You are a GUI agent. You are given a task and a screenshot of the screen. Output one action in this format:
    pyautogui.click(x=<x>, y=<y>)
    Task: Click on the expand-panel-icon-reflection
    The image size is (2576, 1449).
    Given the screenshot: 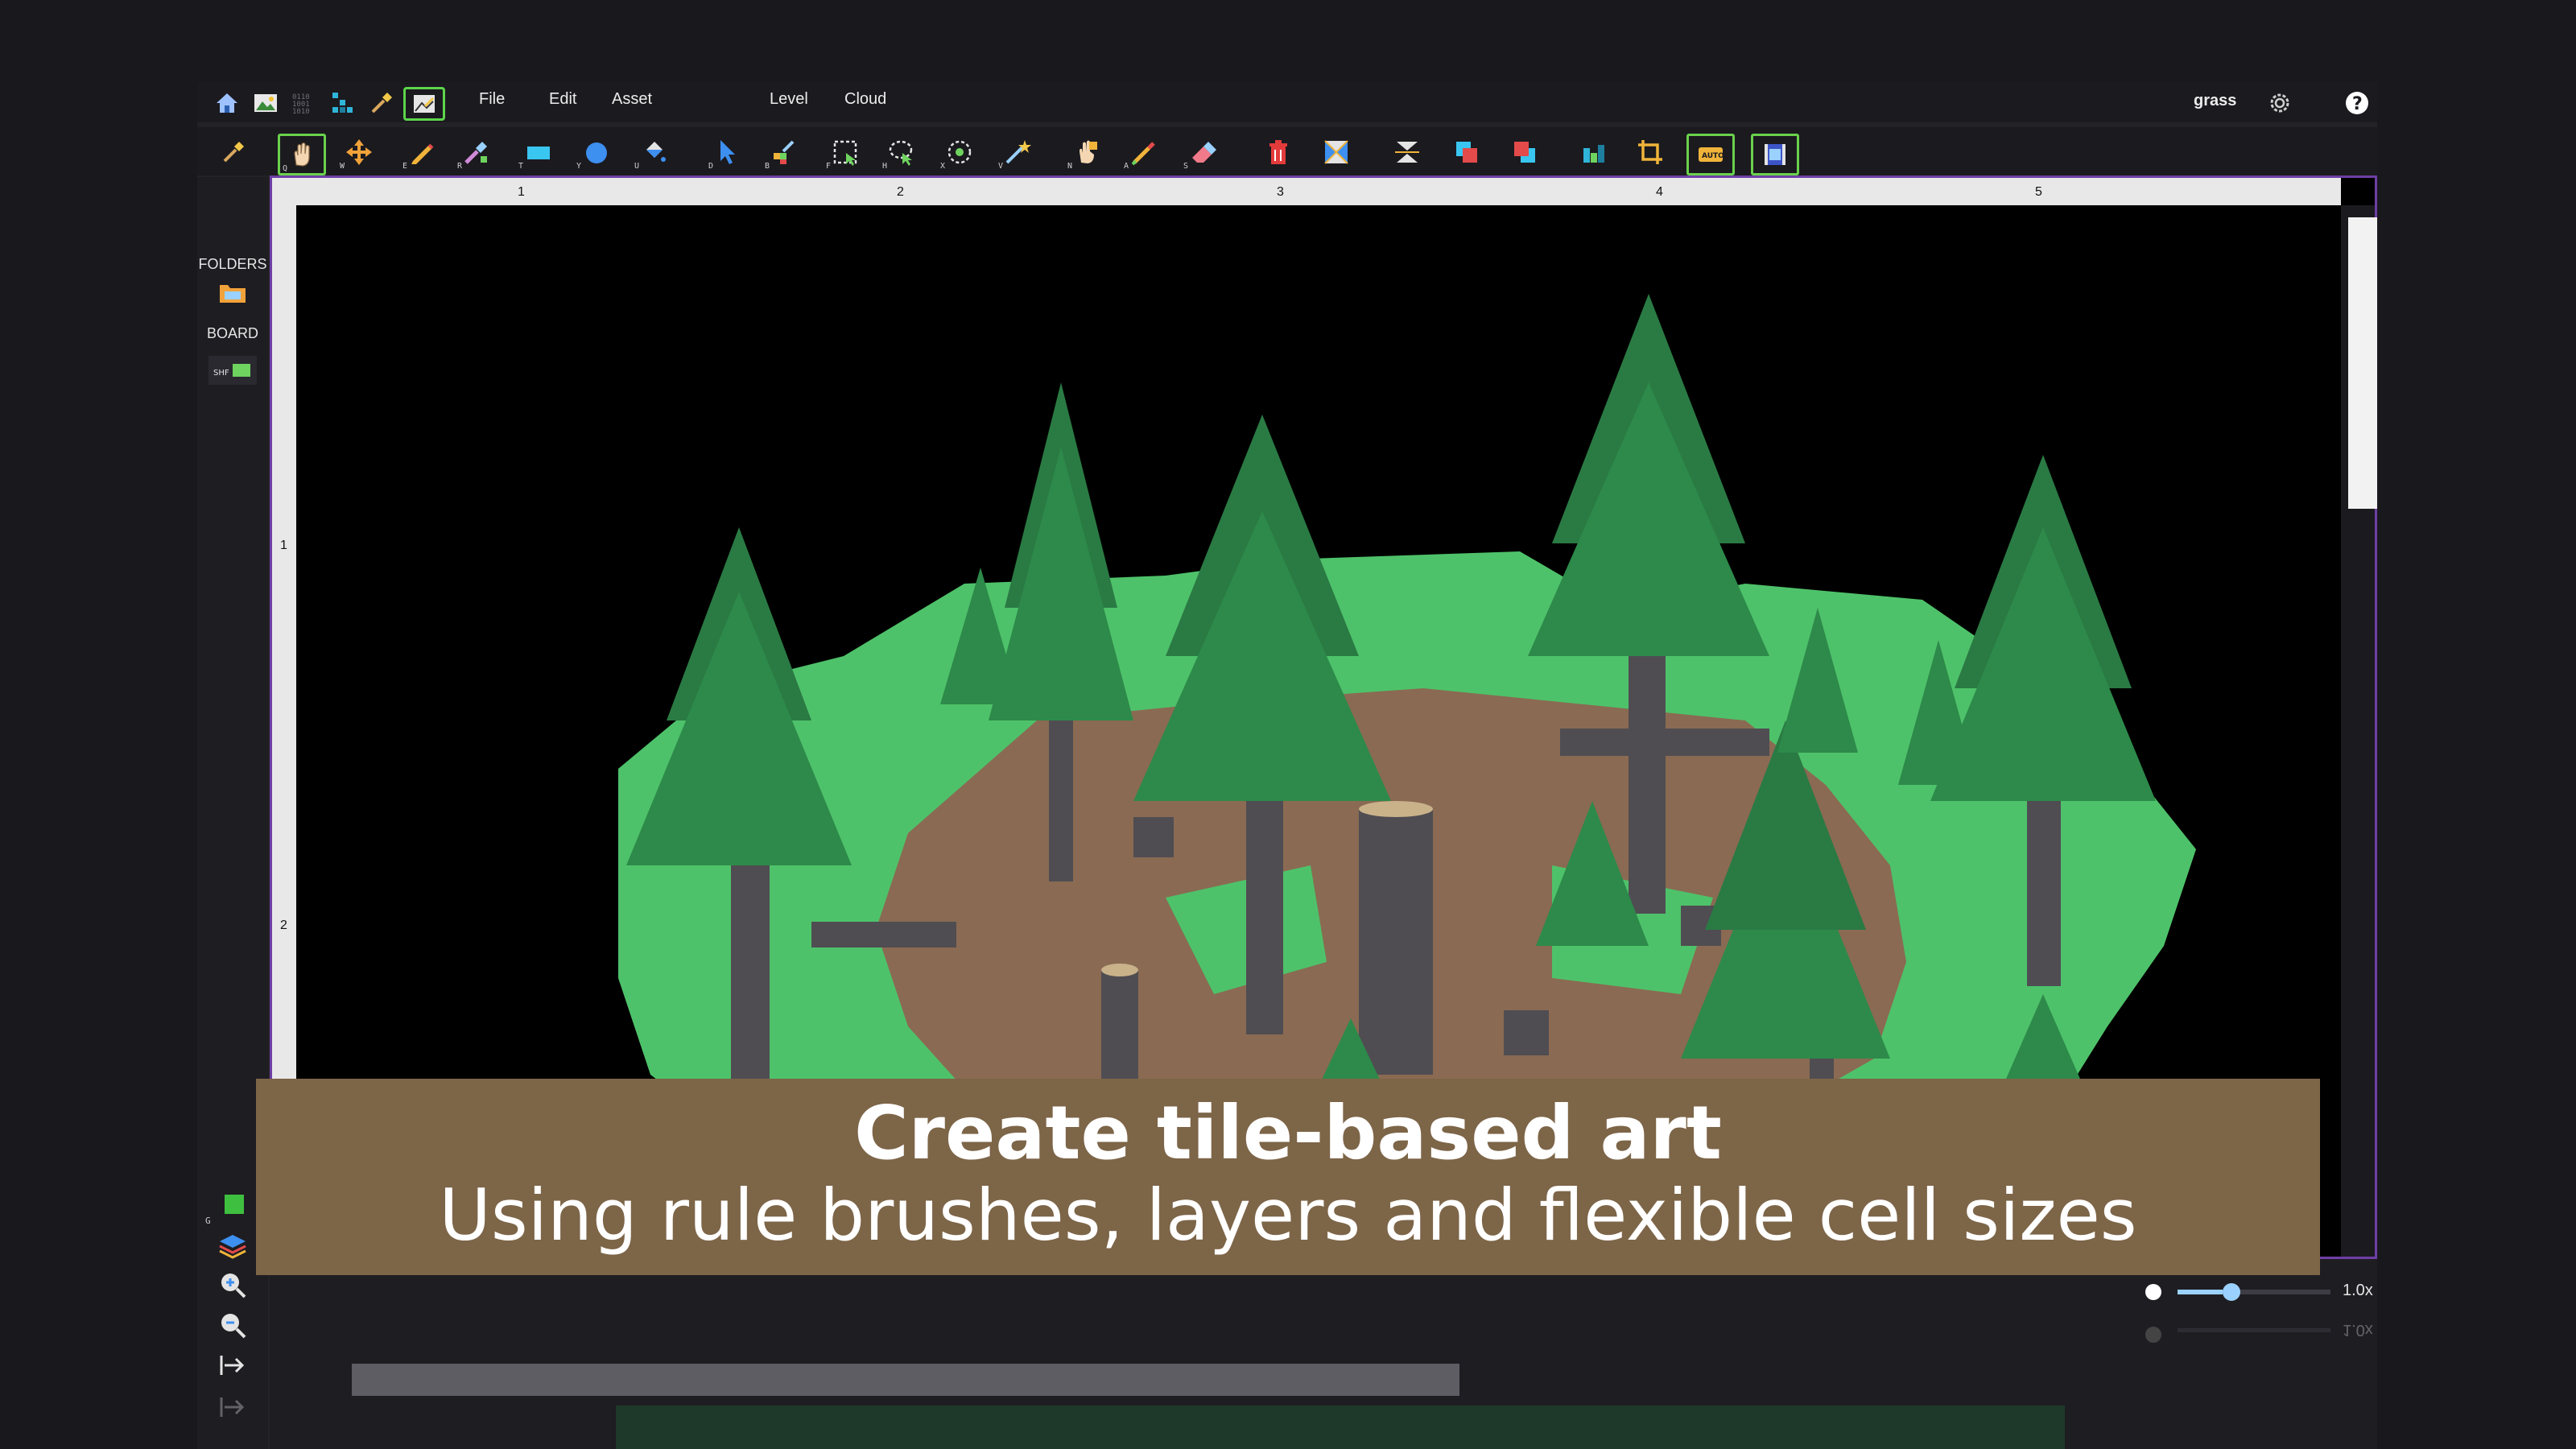 What is the action you would take?
    pyautogui.click(x=233, y=1407)
    